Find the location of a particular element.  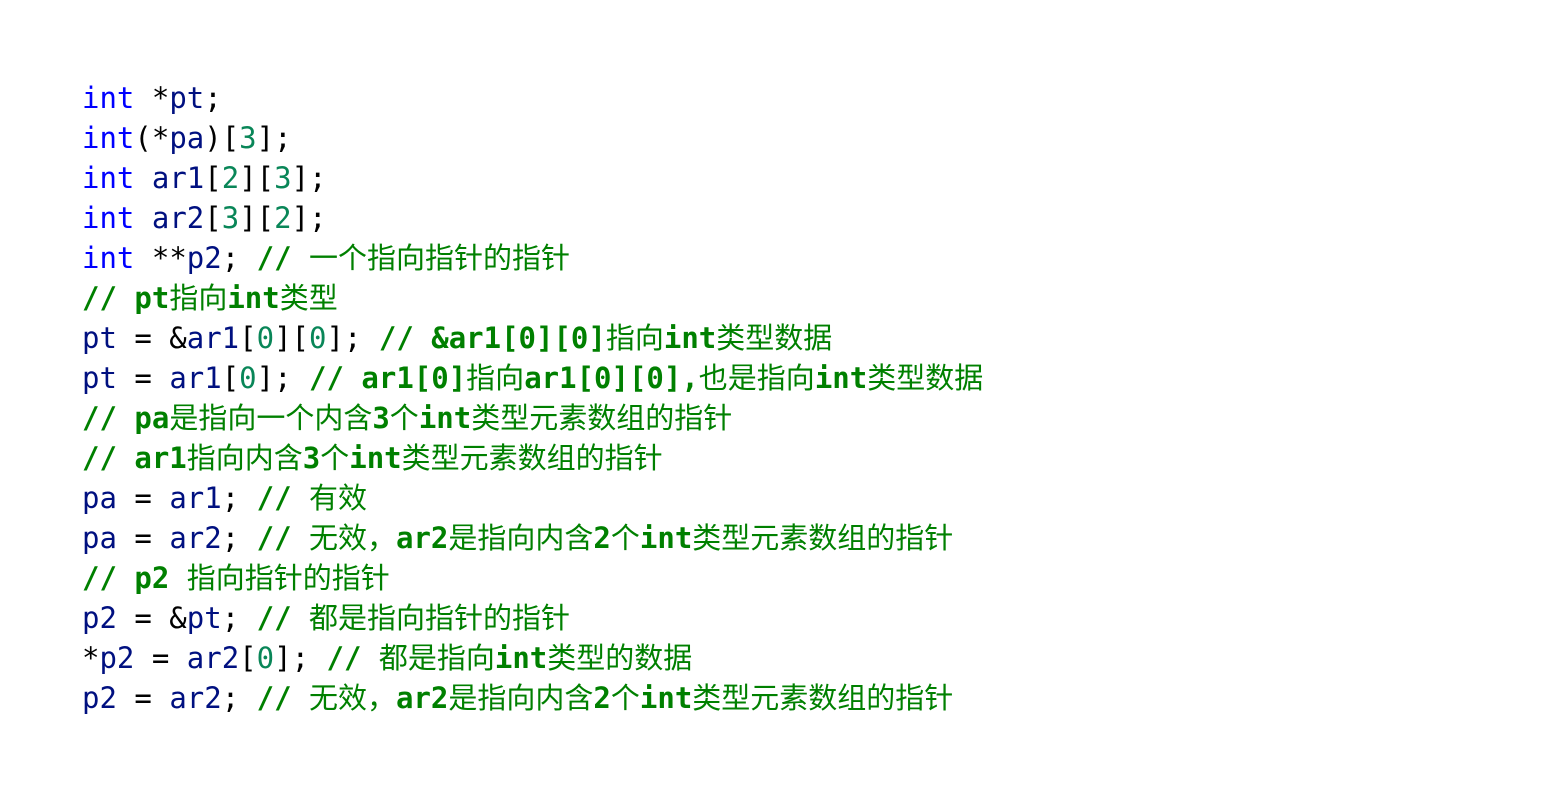

comment-token: 也是指向 is located at coordinates (756, 378).